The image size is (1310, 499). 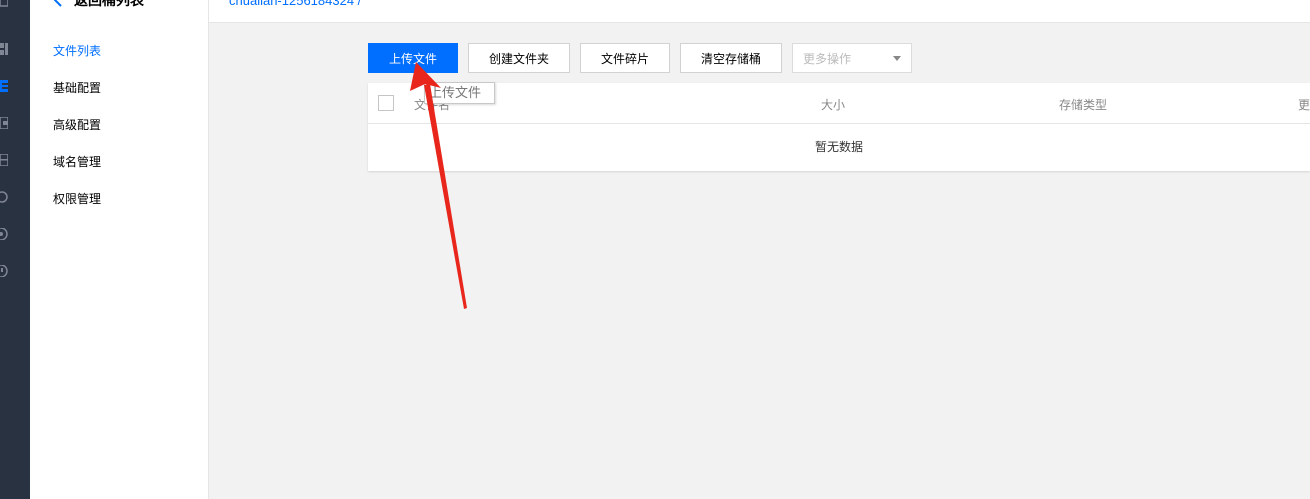 I want to click on file-table: 文件名 大小 存储类型 更 暂无数据, so click(x=839, y=127).